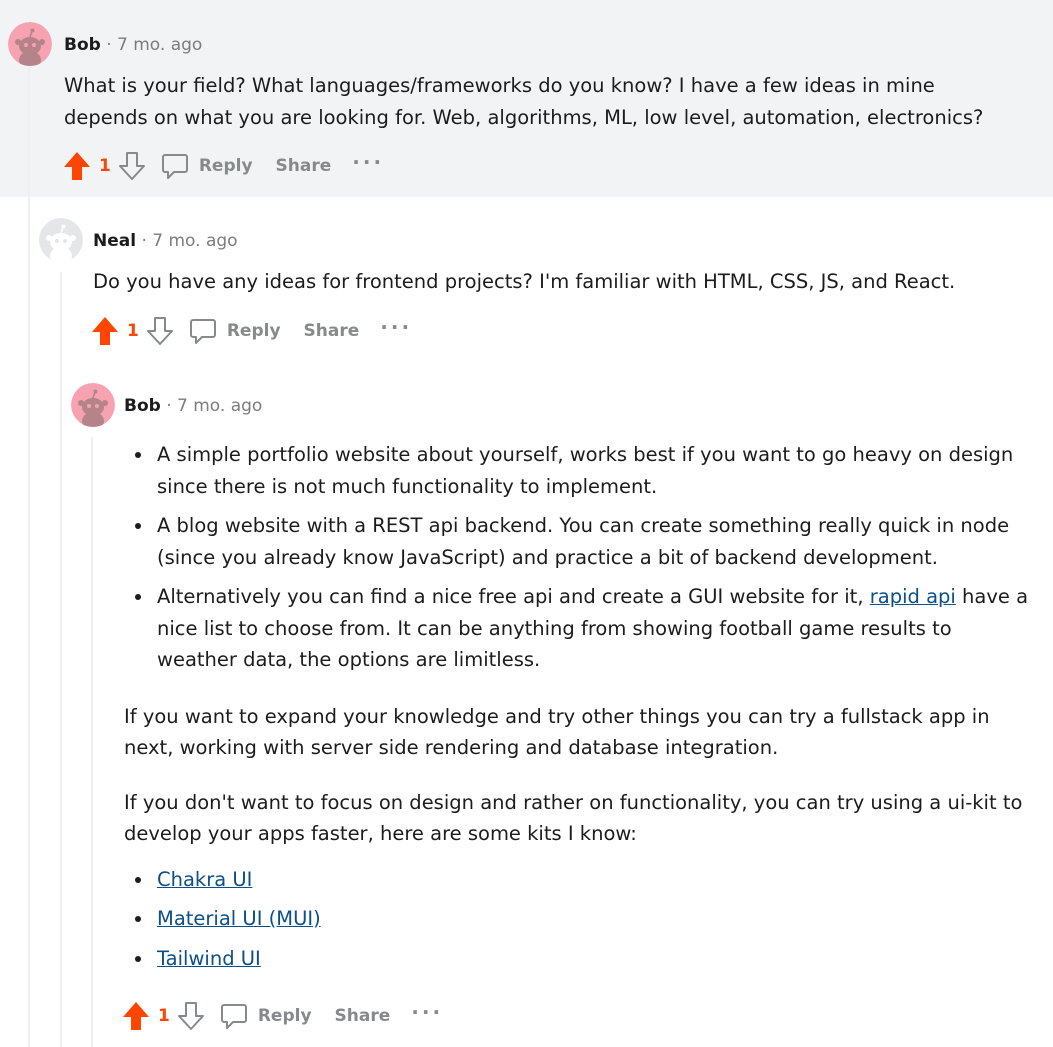 Image resolution: width=1053 pixels, height=1047 pixels. Describe the element at coordinates (576, 880) in the screenshot. I see `list-item: Chakra UI` at that location.